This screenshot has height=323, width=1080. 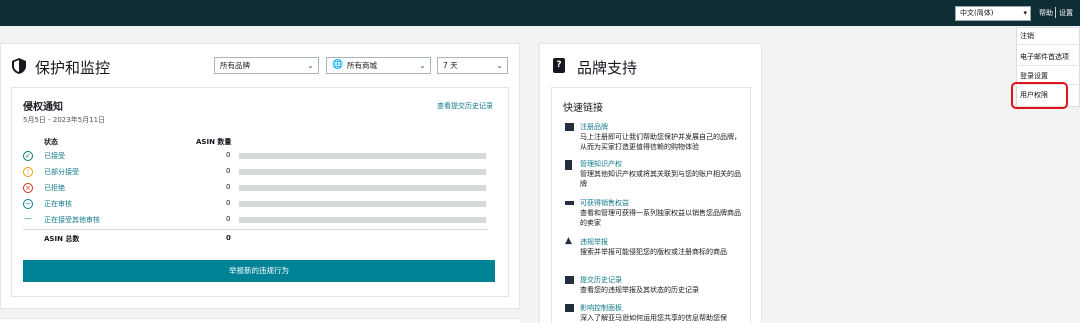 I want to click on col-asin: ASIN 数量, so click(x=214, y=142).